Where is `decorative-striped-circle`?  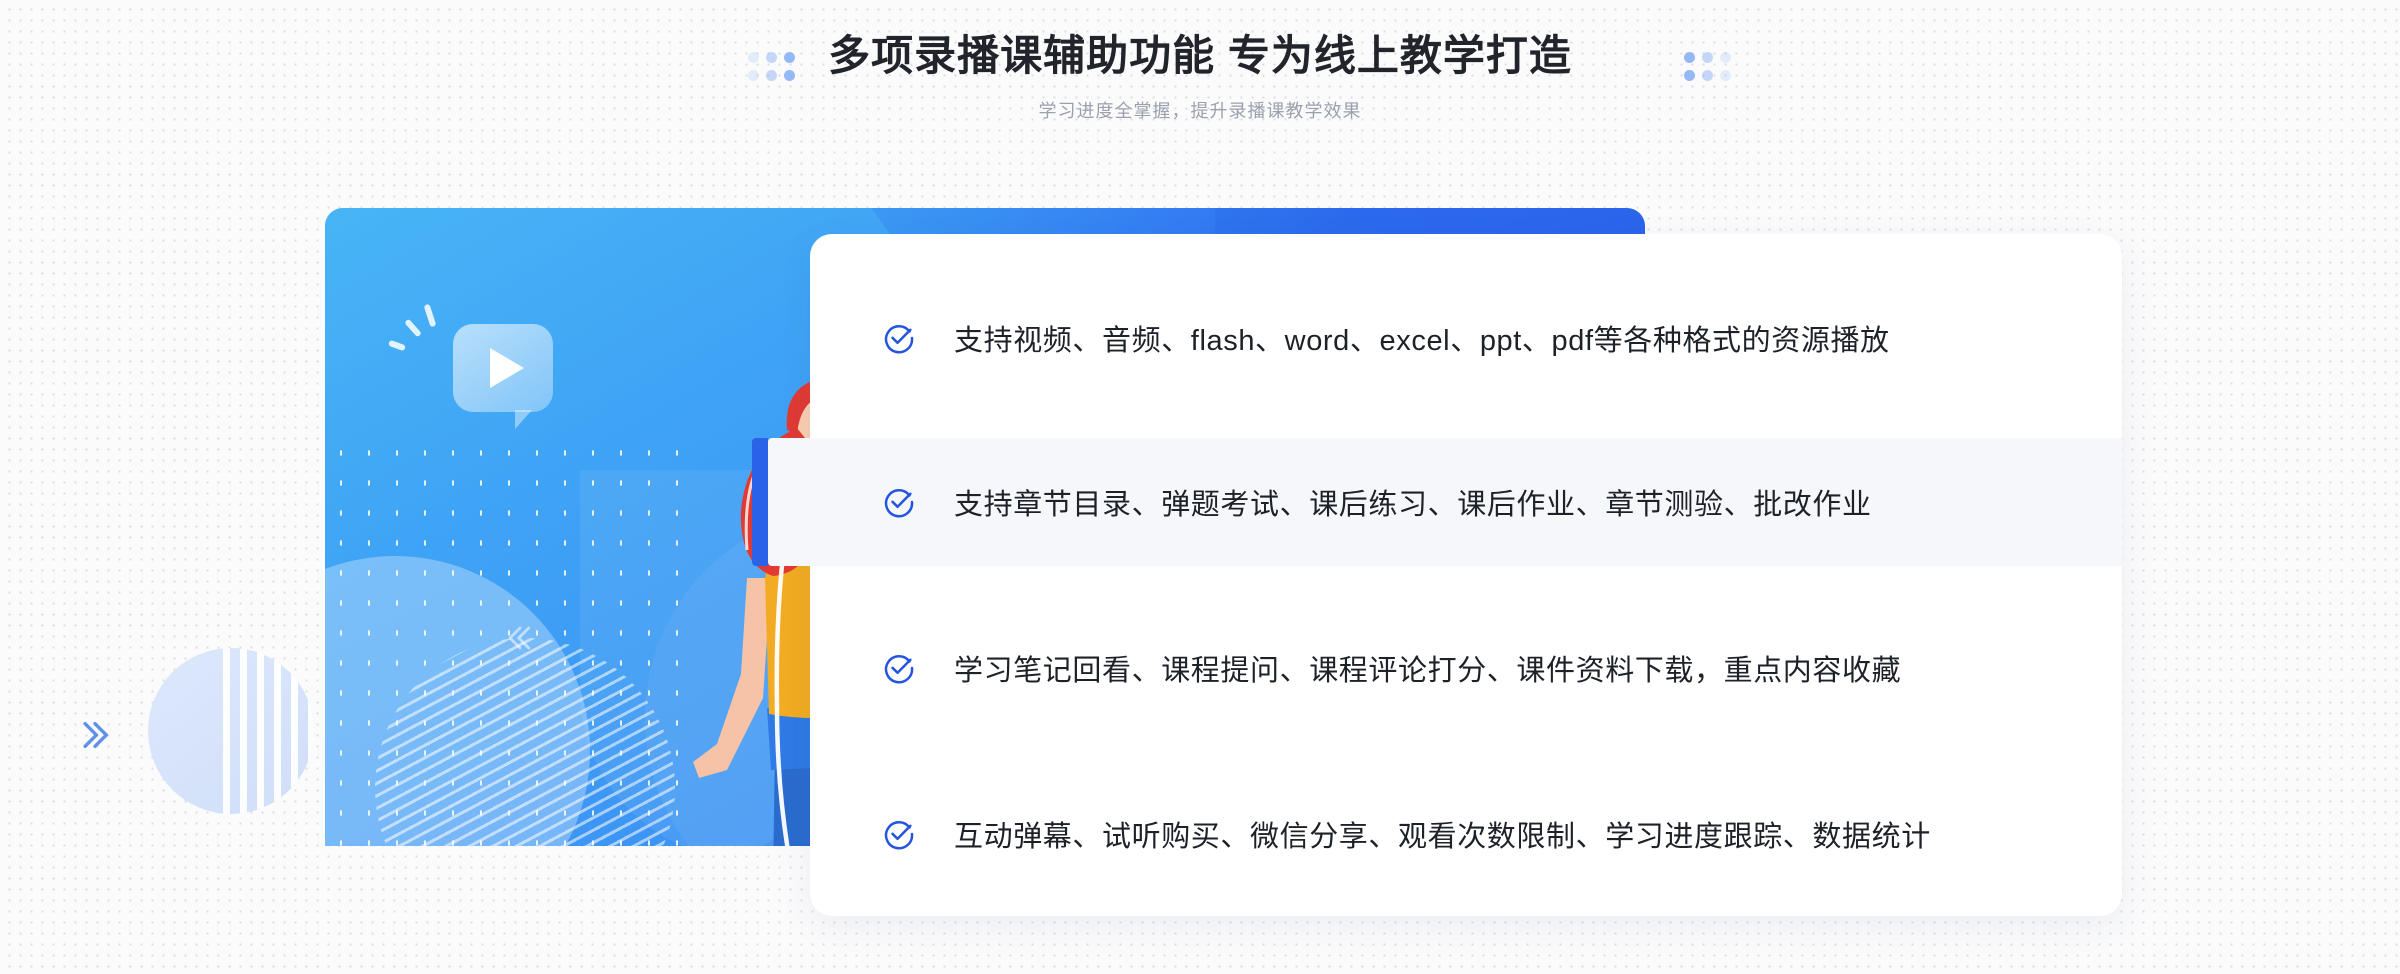
decorative-striped-circle is located at coordinates (231, 731).